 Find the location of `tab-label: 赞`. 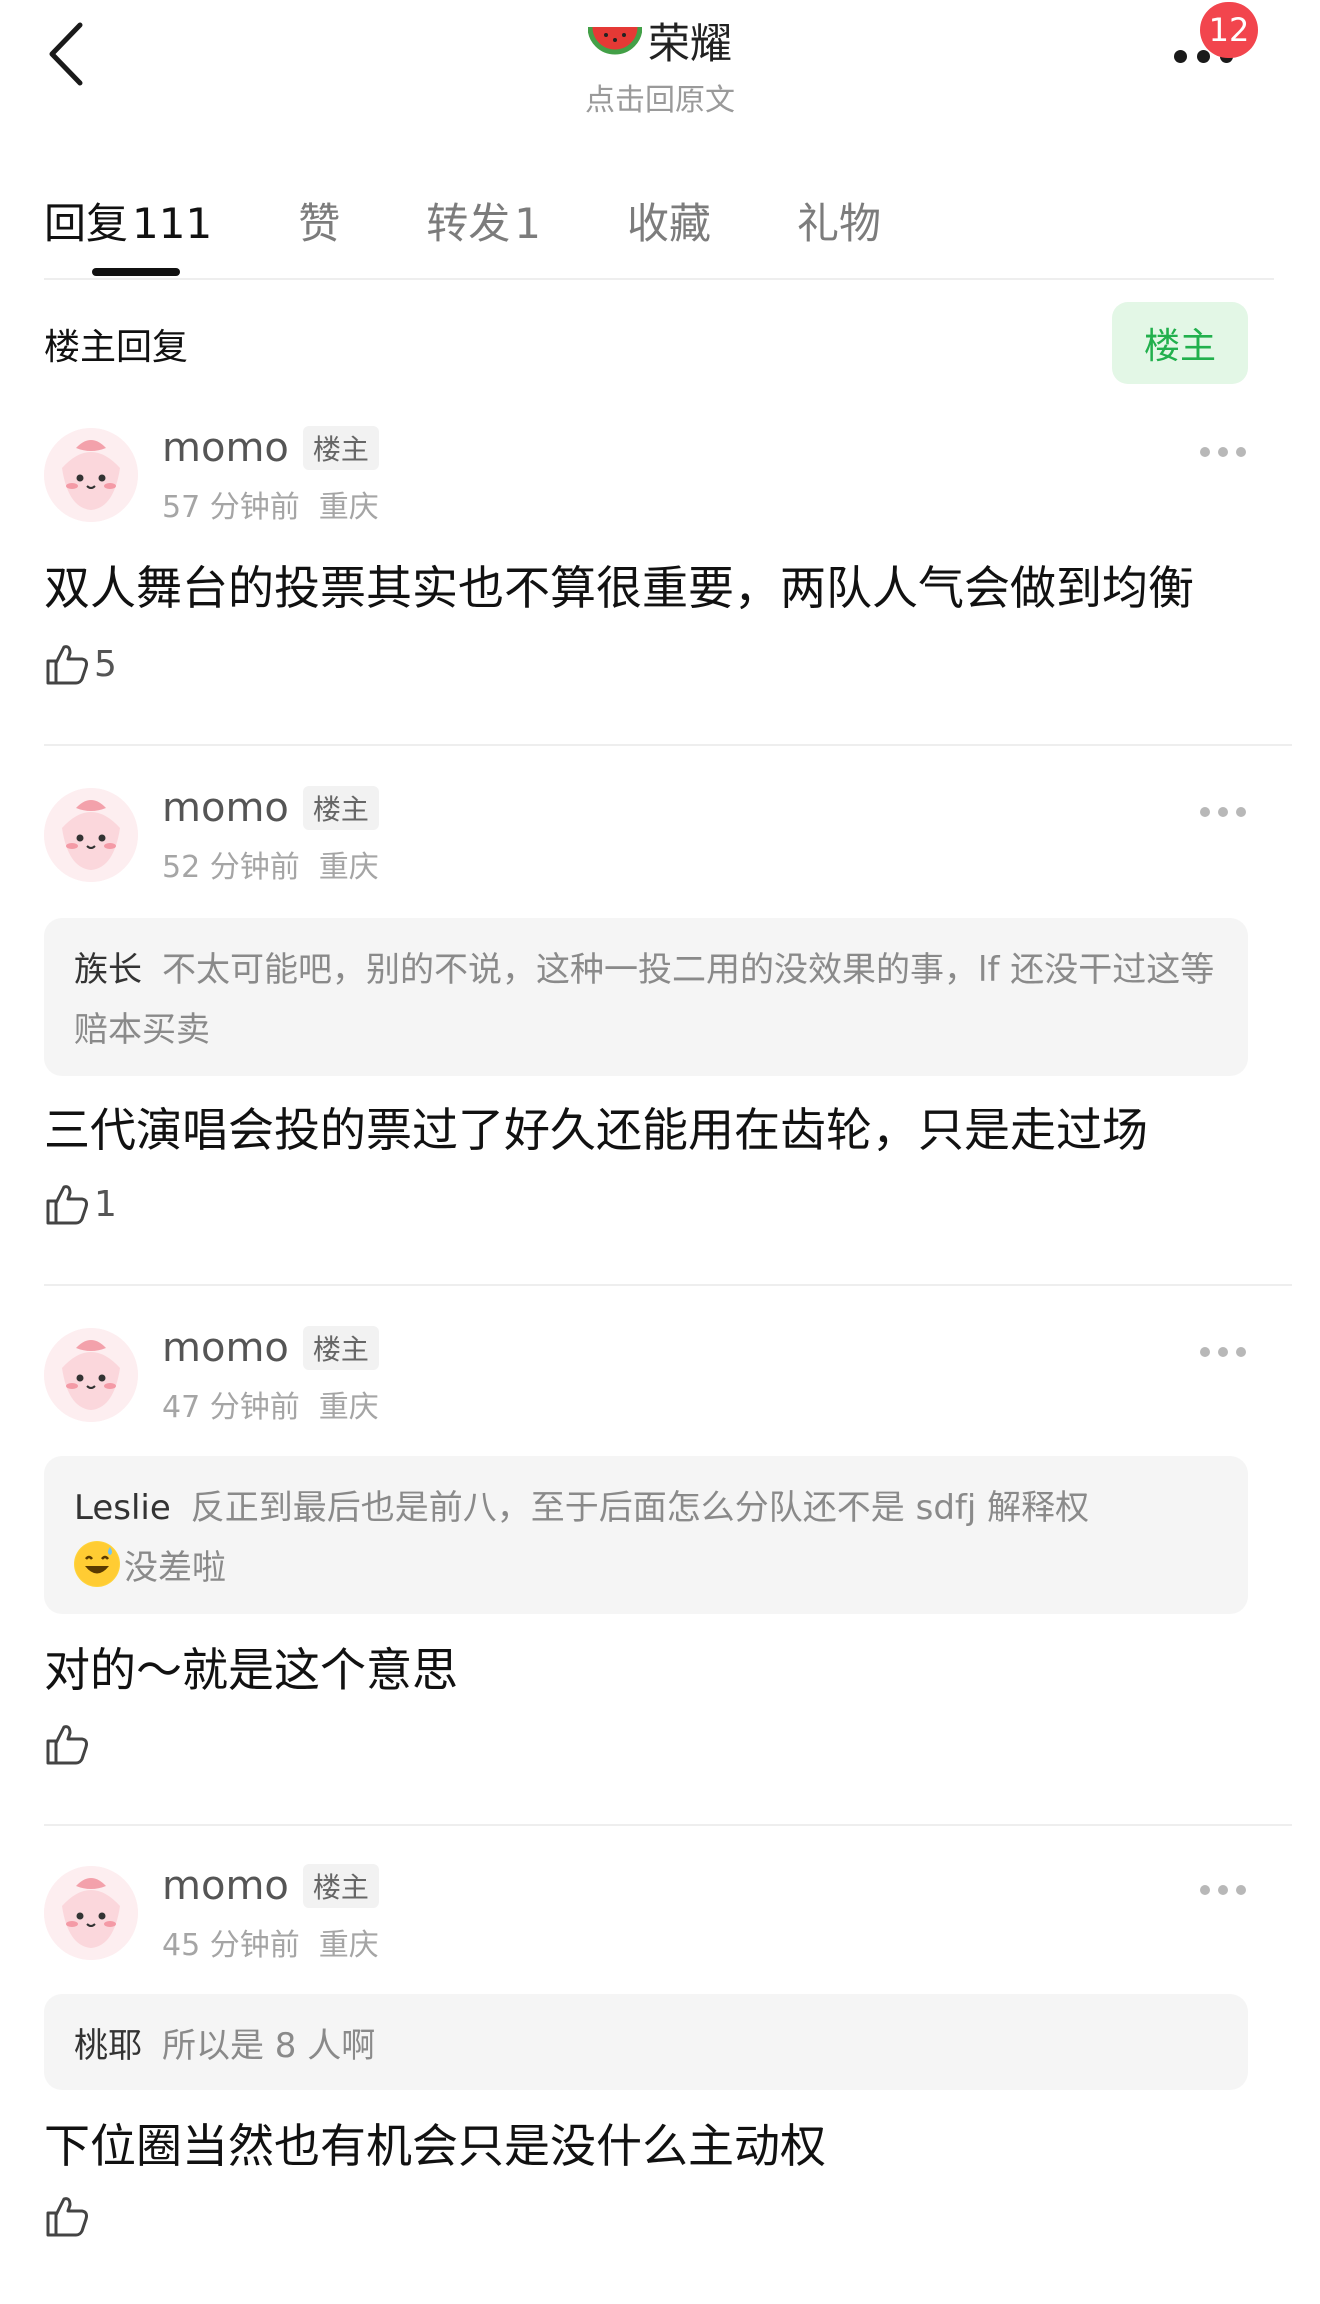

tab-label: 赞 is located at coordinates (319, 223).